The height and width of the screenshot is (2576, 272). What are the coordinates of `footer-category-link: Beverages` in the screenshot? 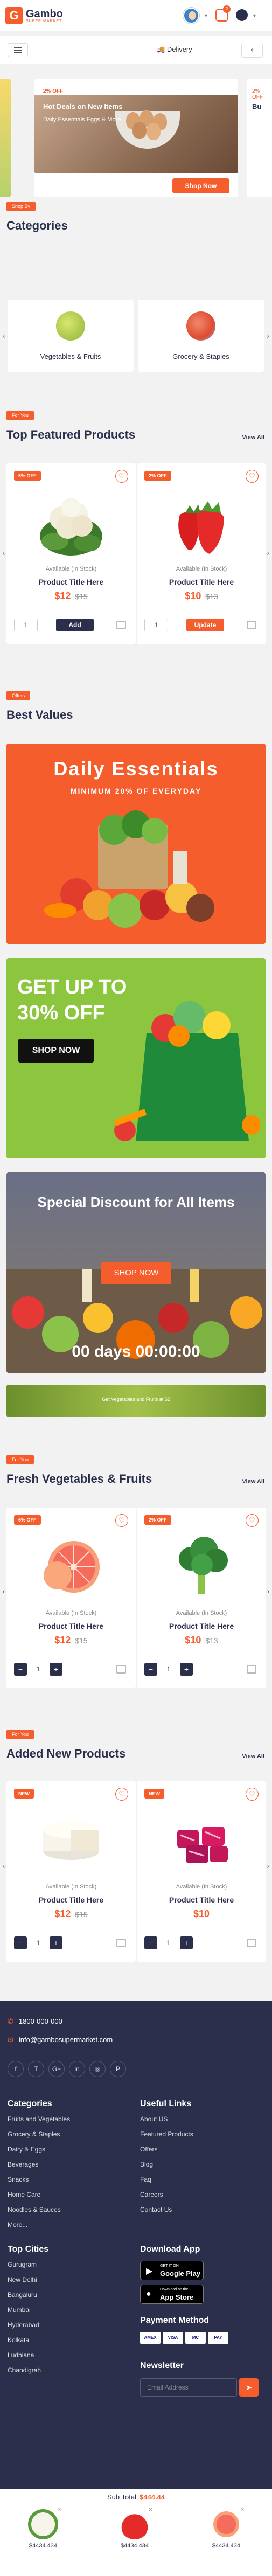 It's located at (23, 2164).